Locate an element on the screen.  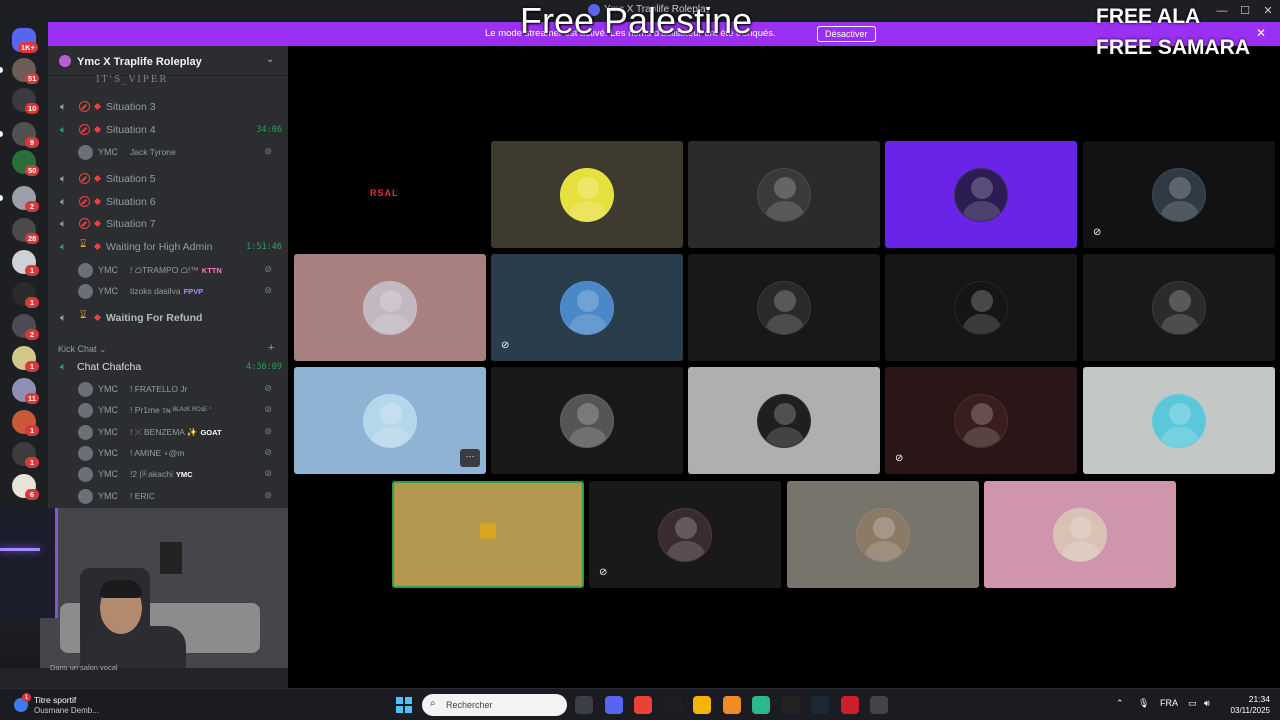
voice-channel-situation-3: 🔈︎ Situation 3 is located at coordinates (169, 107).